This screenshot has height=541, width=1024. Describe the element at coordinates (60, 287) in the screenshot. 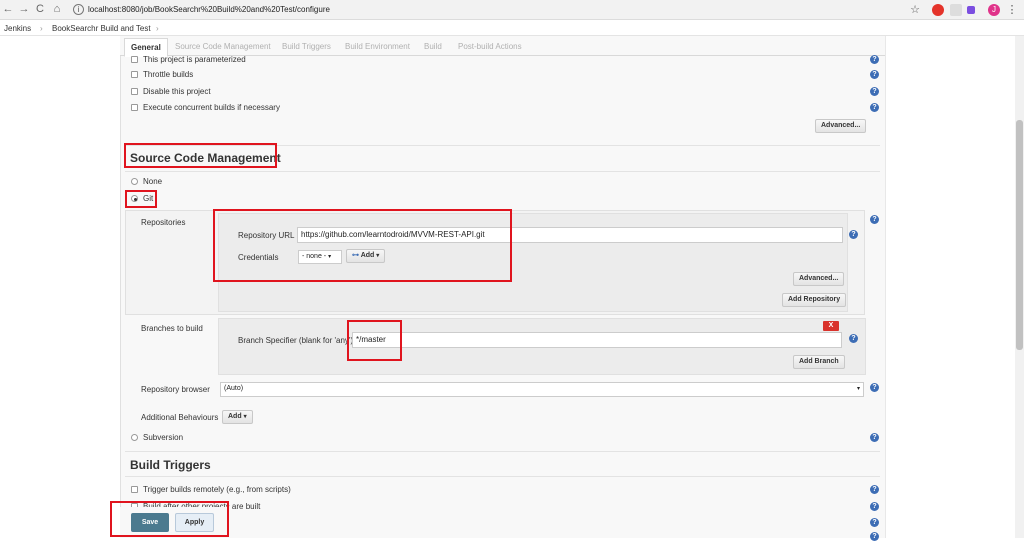

I see `left-margin` at that location.